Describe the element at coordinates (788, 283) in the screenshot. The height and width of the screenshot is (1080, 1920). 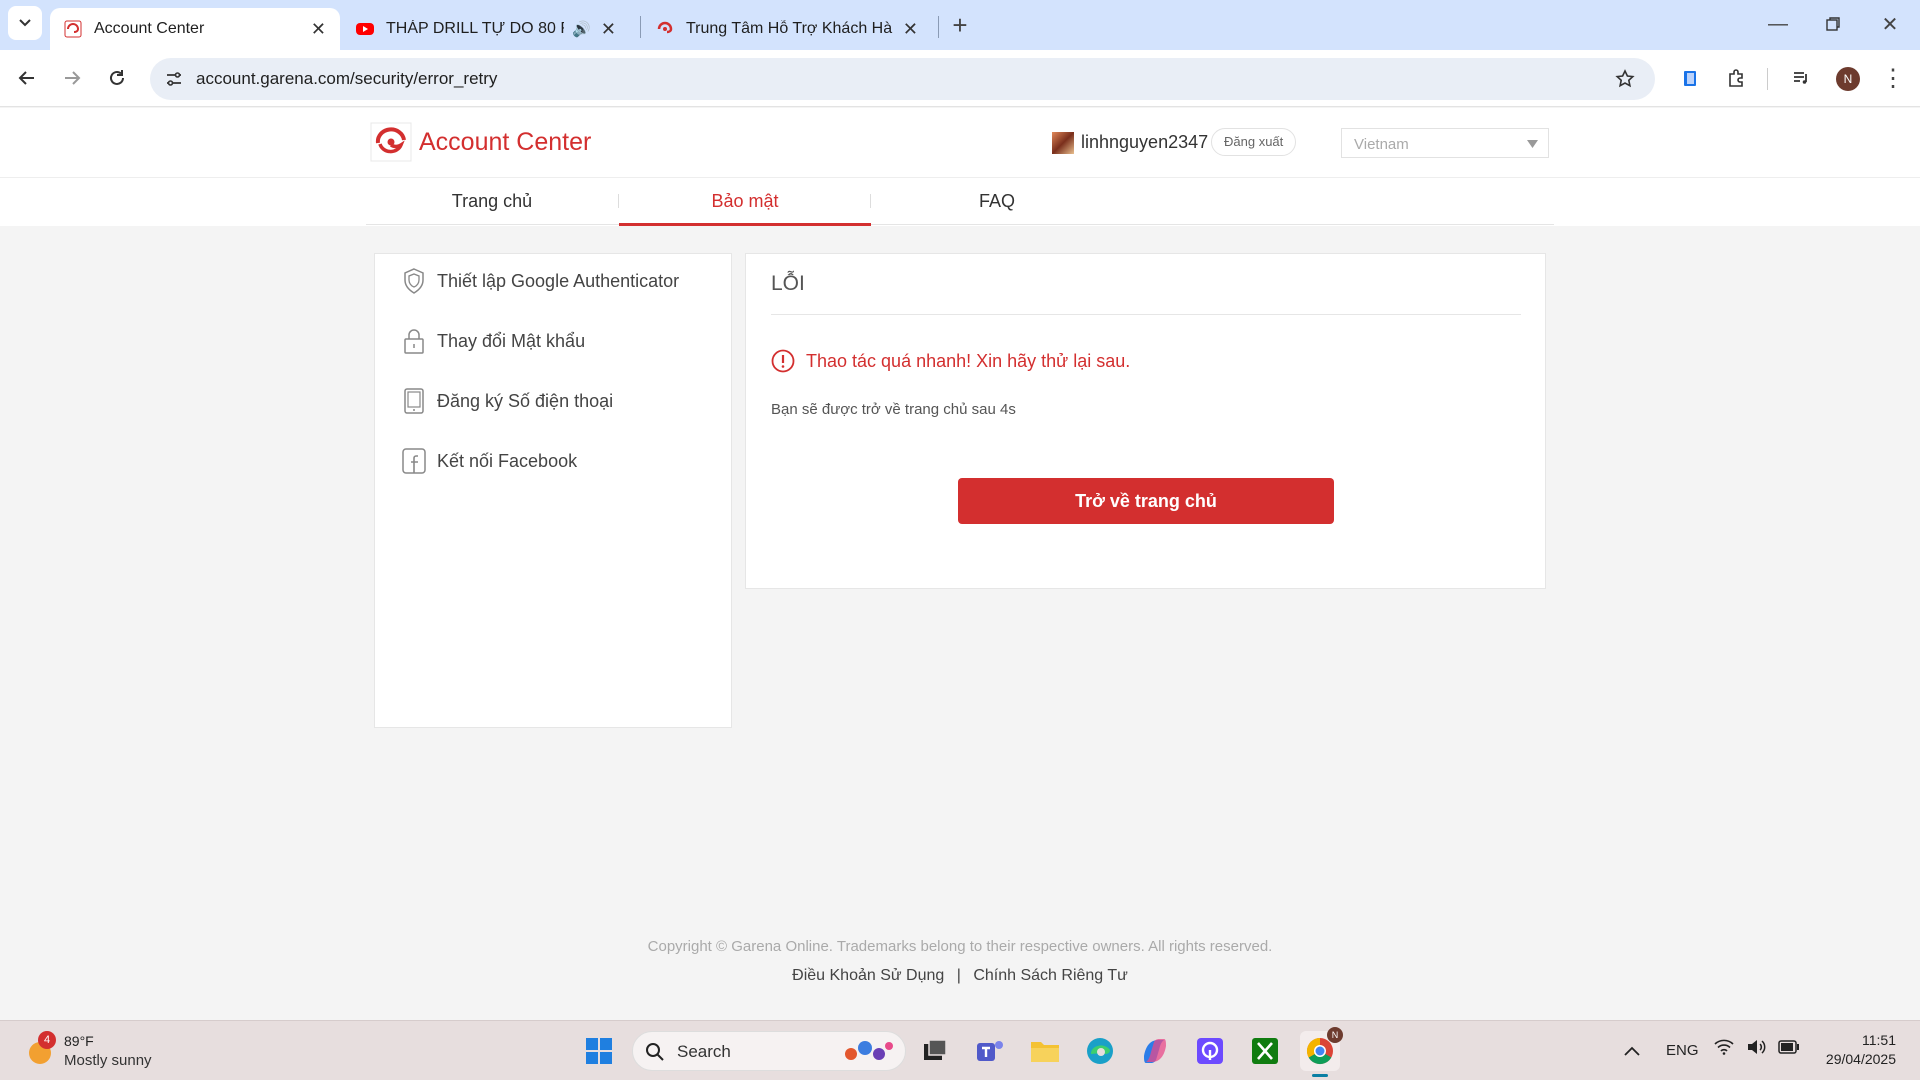
I see `panel-title: LỖI` at that location.